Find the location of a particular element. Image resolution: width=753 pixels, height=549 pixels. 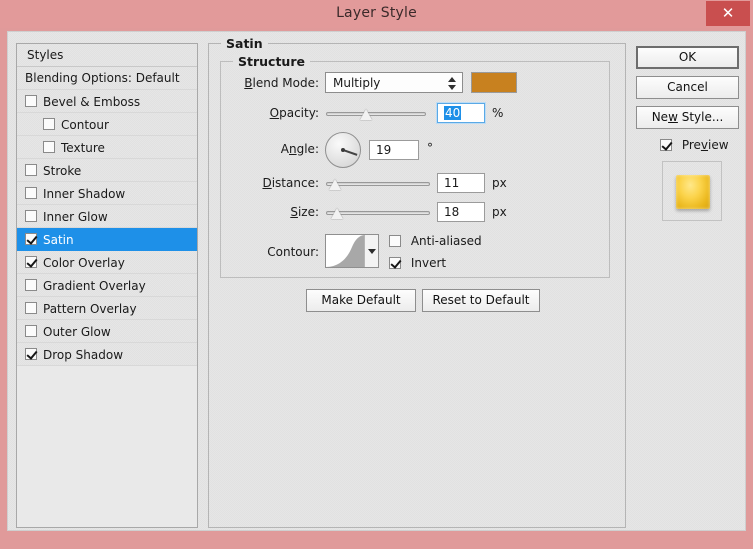

sidebar-item-bevel-emboss: Bevel & Emboss is located at coordinates (107, 101).